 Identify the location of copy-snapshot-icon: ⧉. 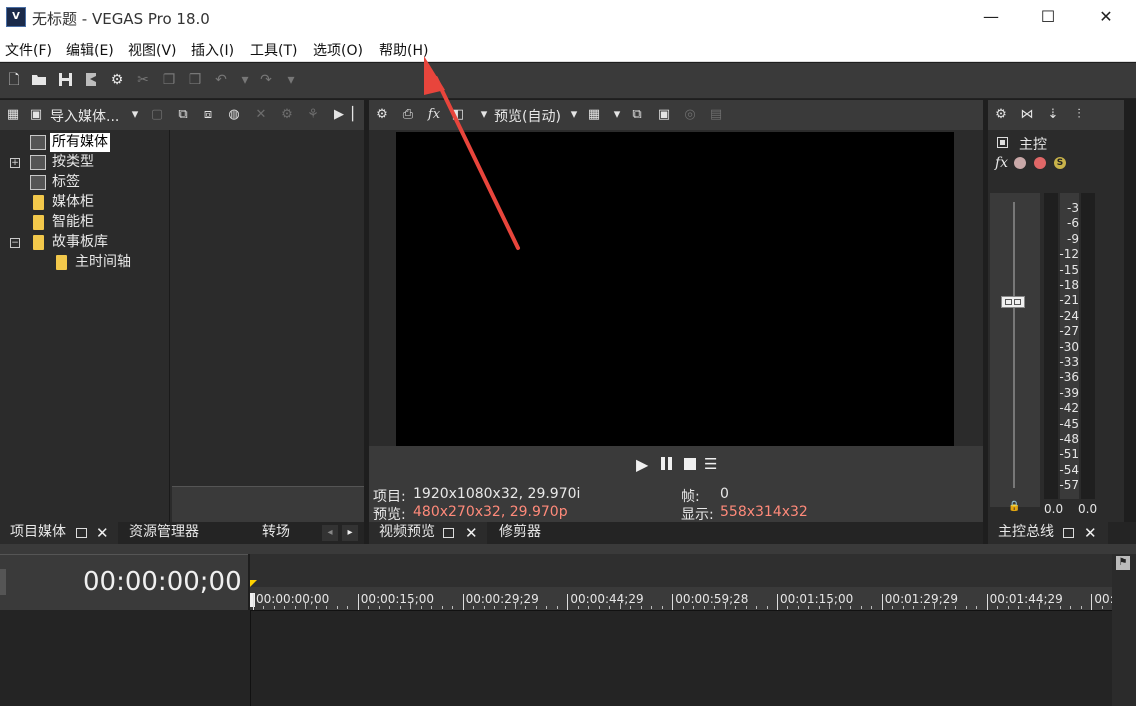
(637, 115).